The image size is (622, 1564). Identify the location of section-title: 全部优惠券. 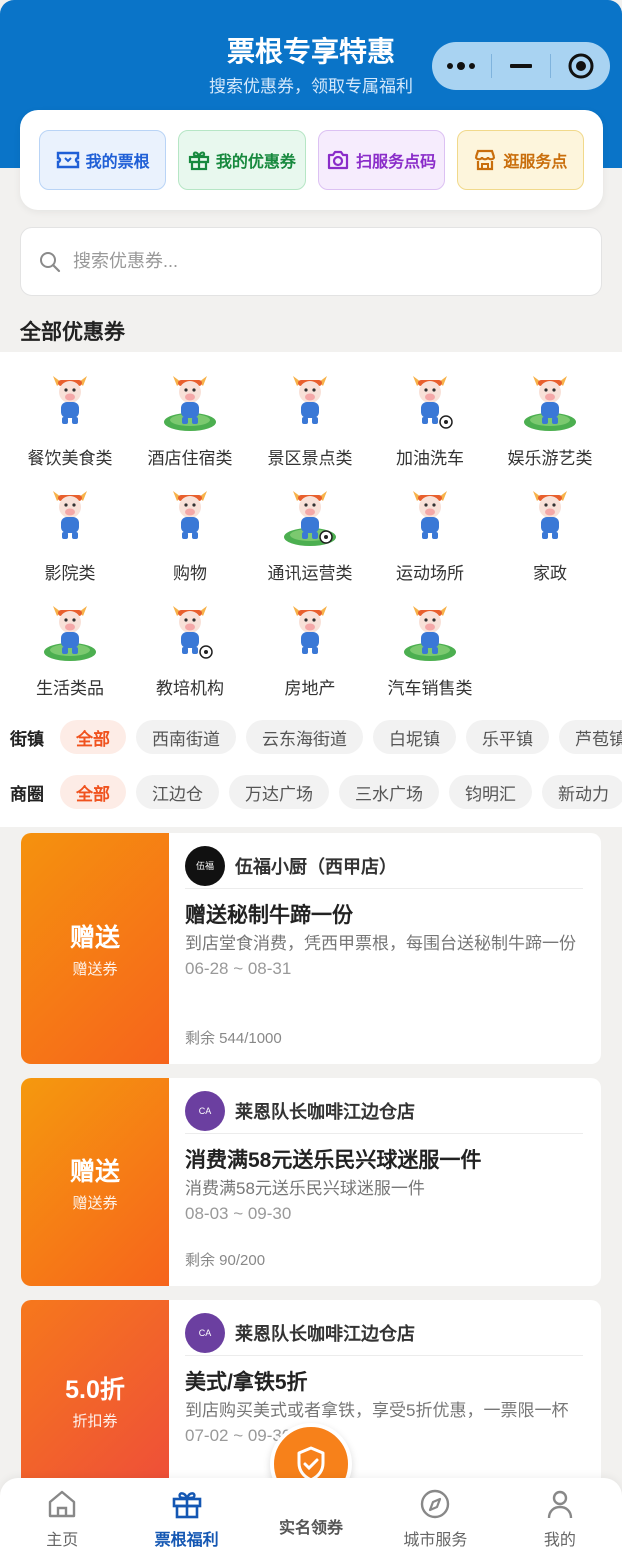
(72, 332).